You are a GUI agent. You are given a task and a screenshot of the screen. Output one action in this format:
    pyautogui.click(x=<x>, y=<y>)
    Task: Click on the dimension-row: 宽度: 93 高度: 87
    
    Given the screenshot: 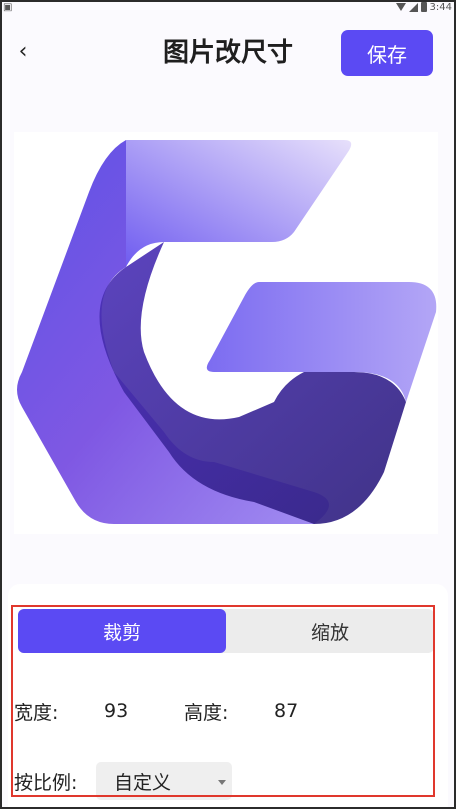 What is the action you would take?
    pyautogui.click(x=184, y=711)
    